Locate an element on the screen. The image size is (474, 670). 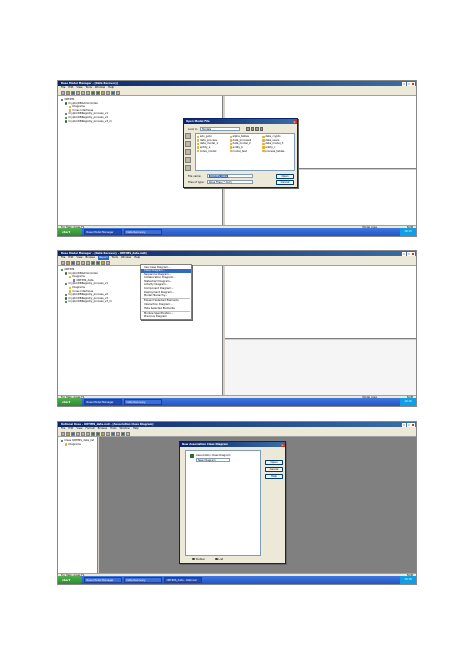
dropdown-menu-item: Previous Diagram is located at coordinates (166, 317).